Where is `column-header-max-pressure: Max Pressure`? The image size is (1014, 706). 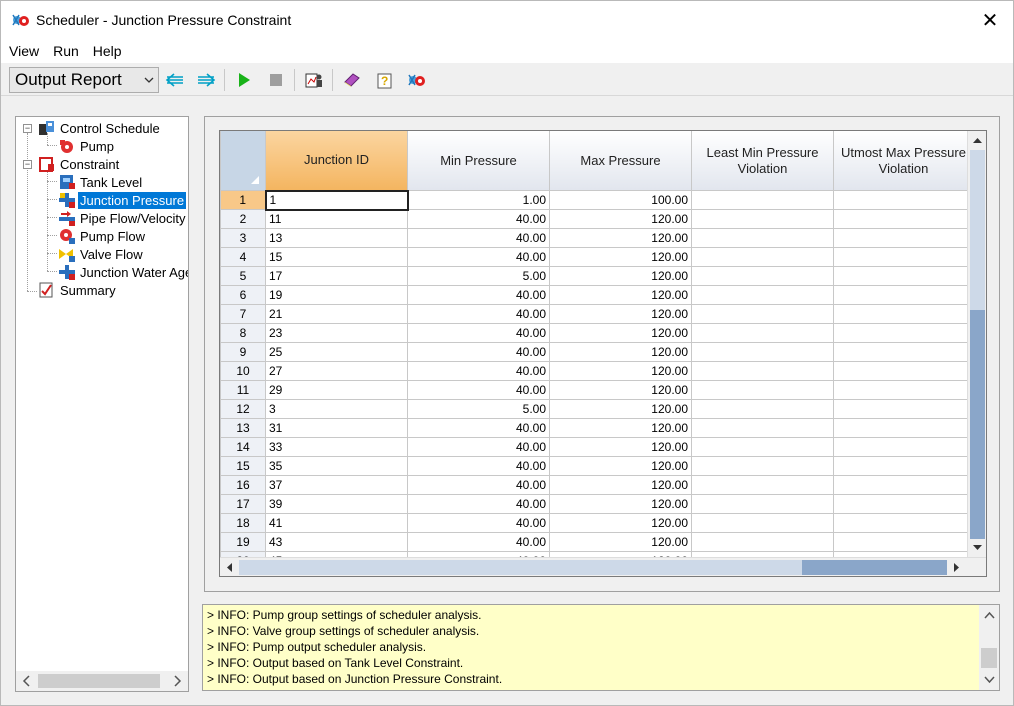 column-header-max-pressure: Max Pressure is located at coordinates (620, 161).